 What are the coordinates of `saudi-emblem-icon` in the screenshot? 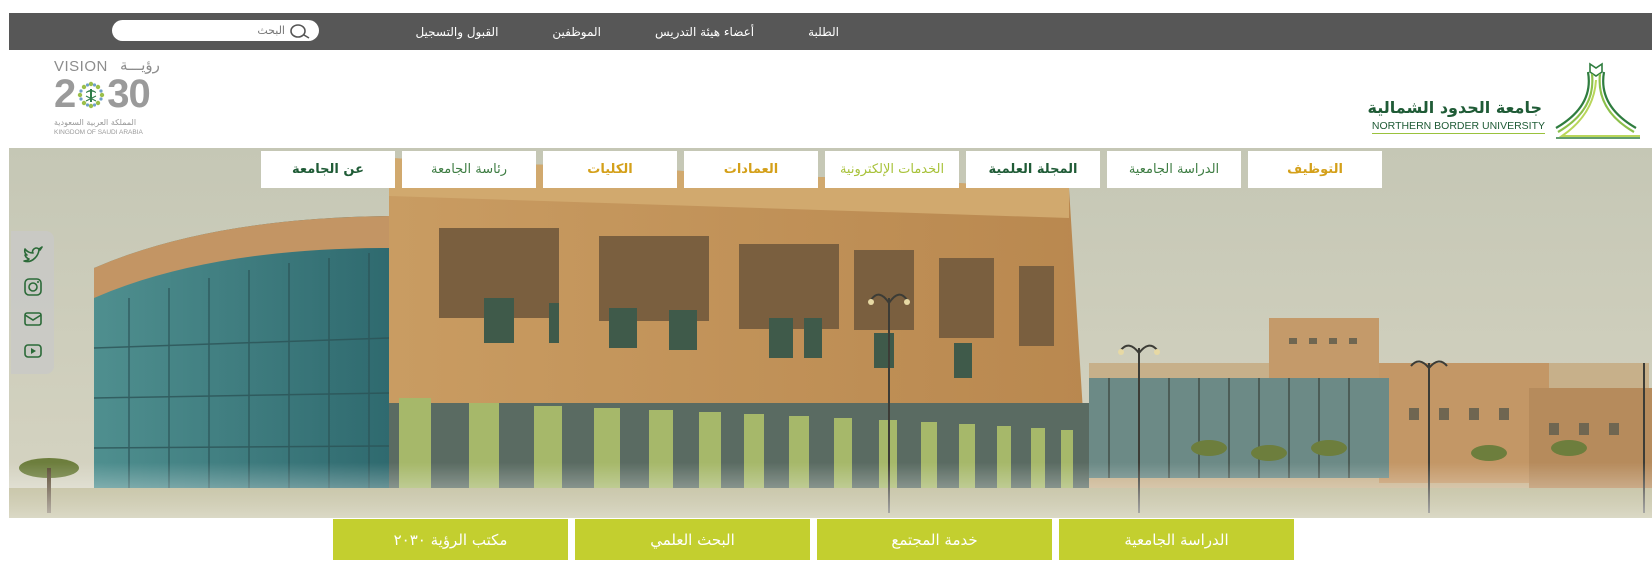 It's located at (91, 93).